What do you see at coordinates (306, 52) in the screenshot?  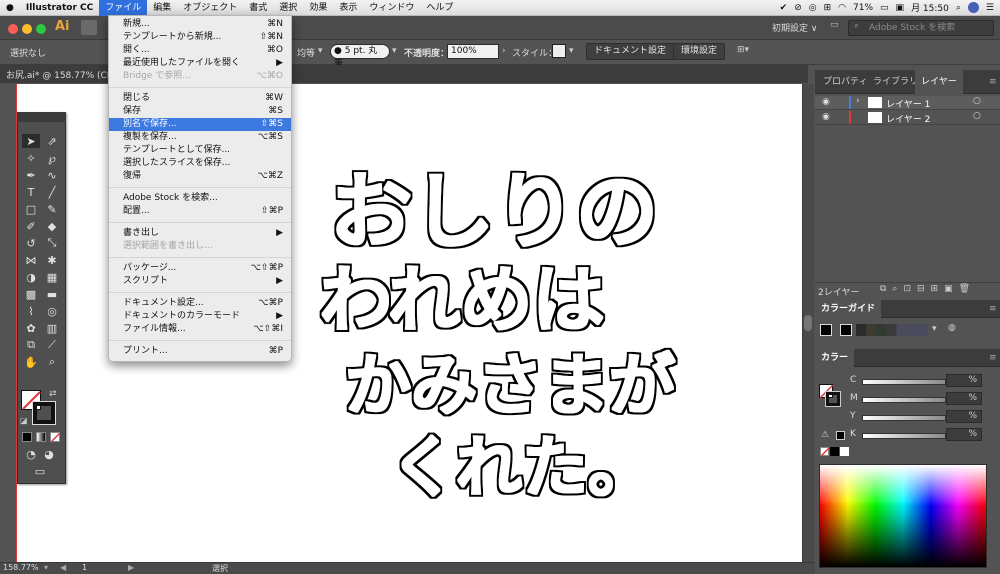 I see `stroke-profile: 均等` at bounding box center [306, 52].